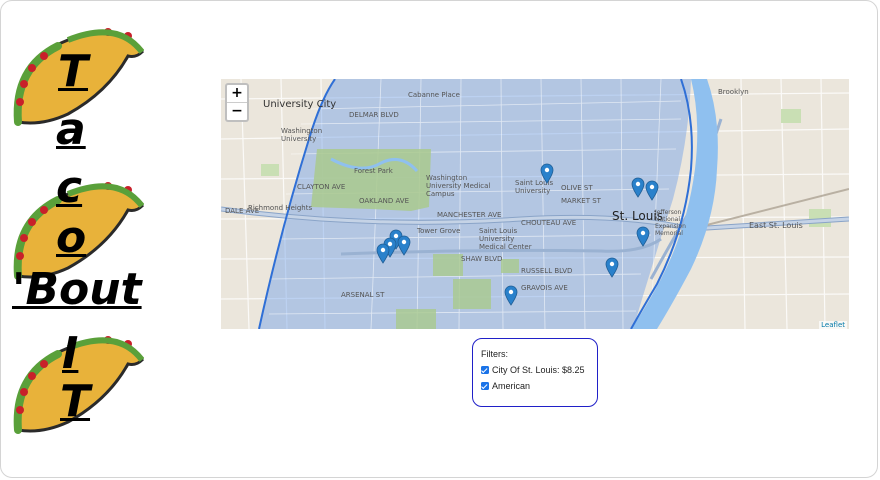  What do you see at coordinates (71, 129) in the screenshot?
I see `title-letter: a` at bounding box center [71, 129].